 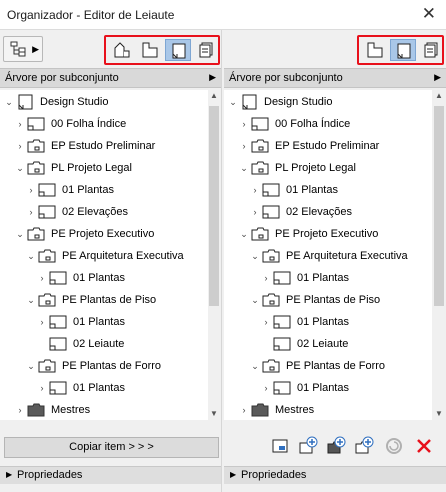 What do you see at coordinates (308, 446) in the screenshot?
I see `new-layout-button` at bounding box center [308, 446].